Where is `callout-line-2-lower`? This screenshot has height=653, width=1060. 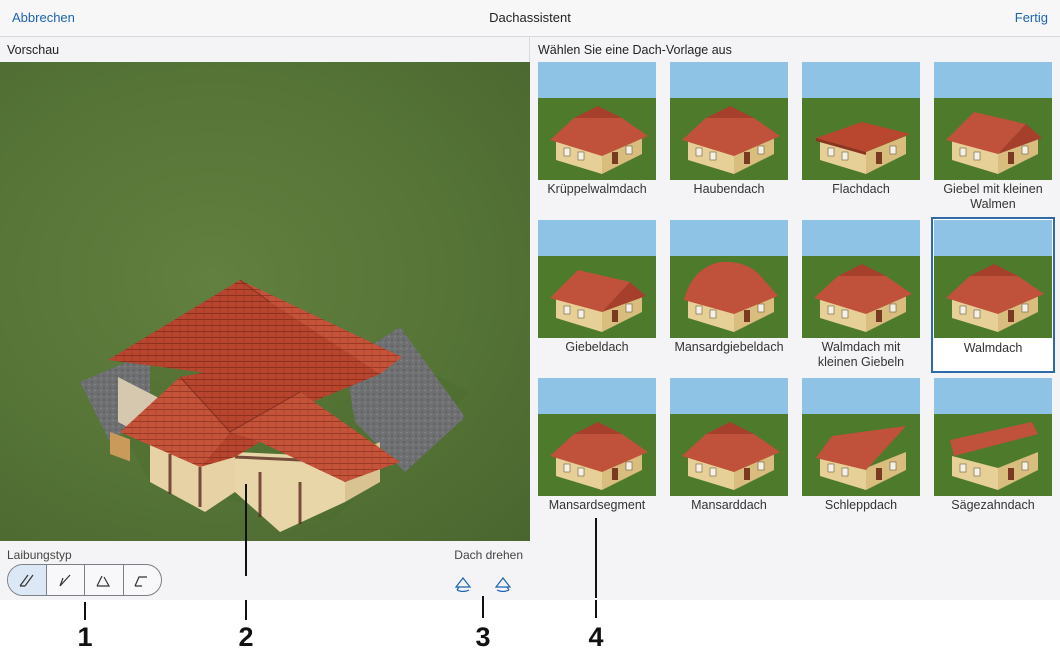
callout-line-2-lower is located at coordinates (246, 610).